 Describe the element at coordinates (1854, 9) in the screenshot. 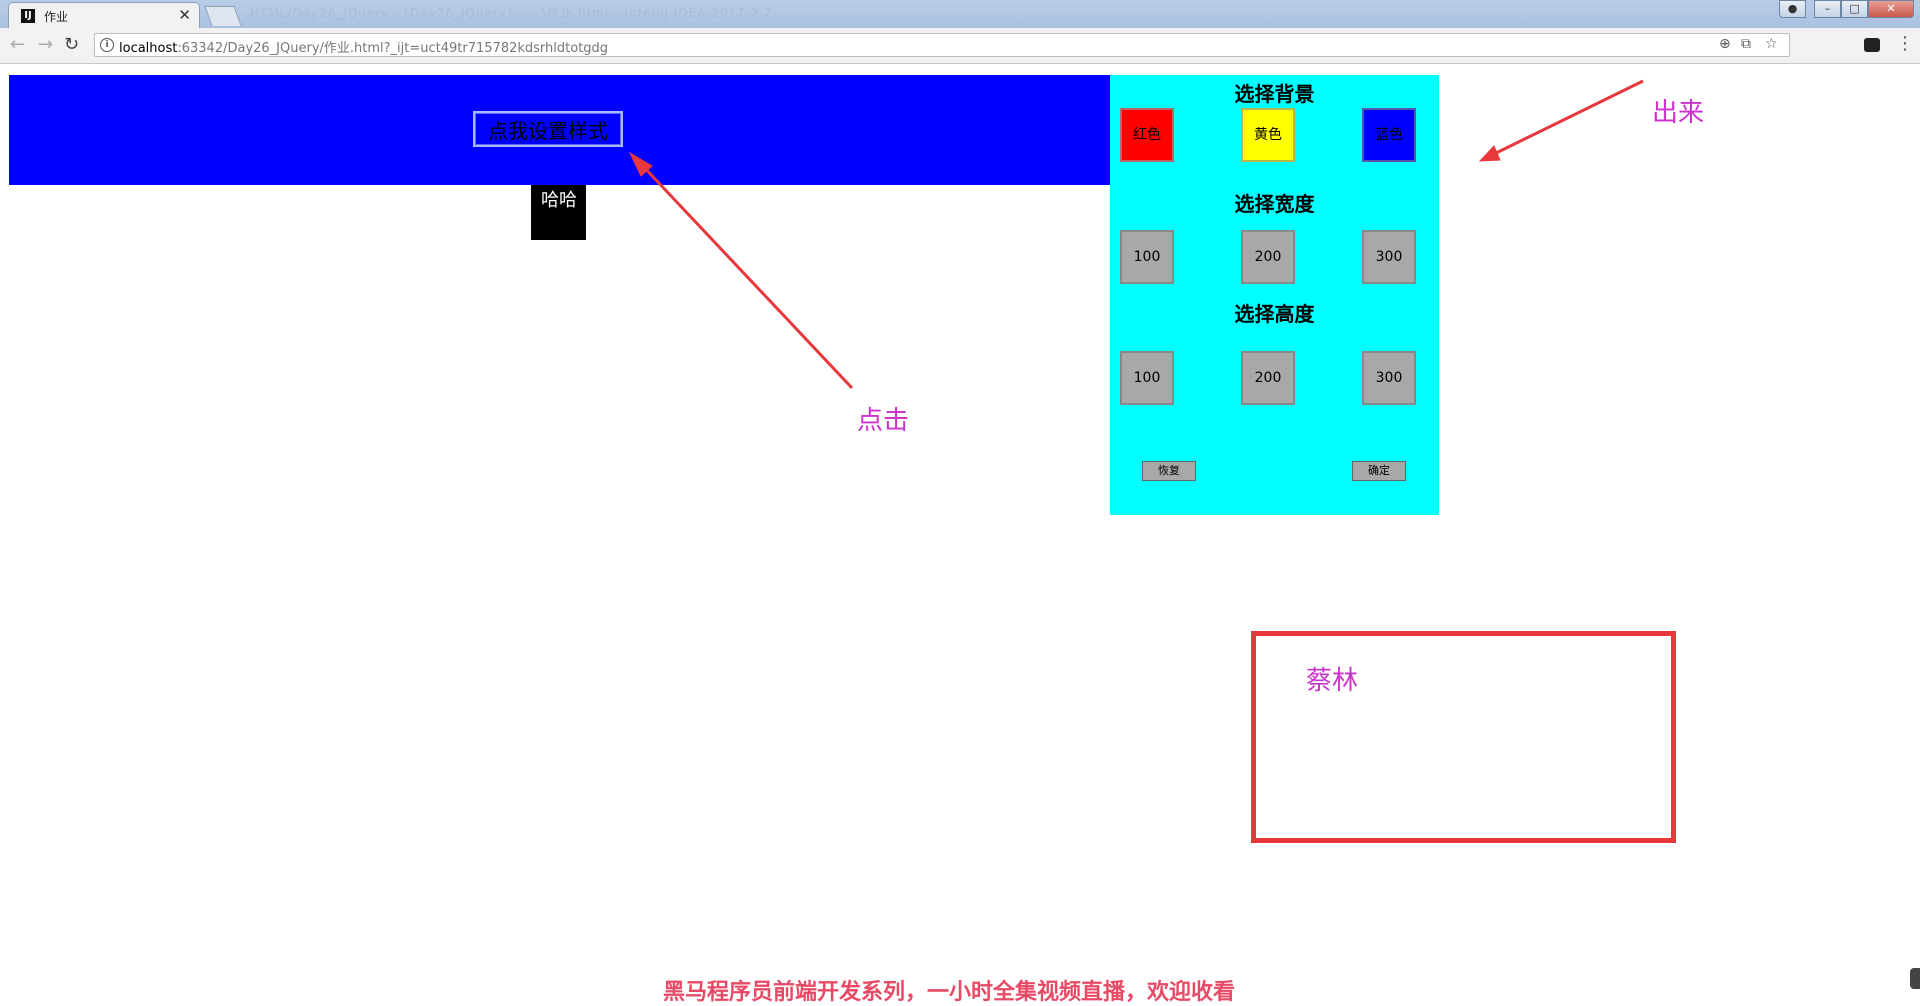

I see `maximize-button: □` at that location.